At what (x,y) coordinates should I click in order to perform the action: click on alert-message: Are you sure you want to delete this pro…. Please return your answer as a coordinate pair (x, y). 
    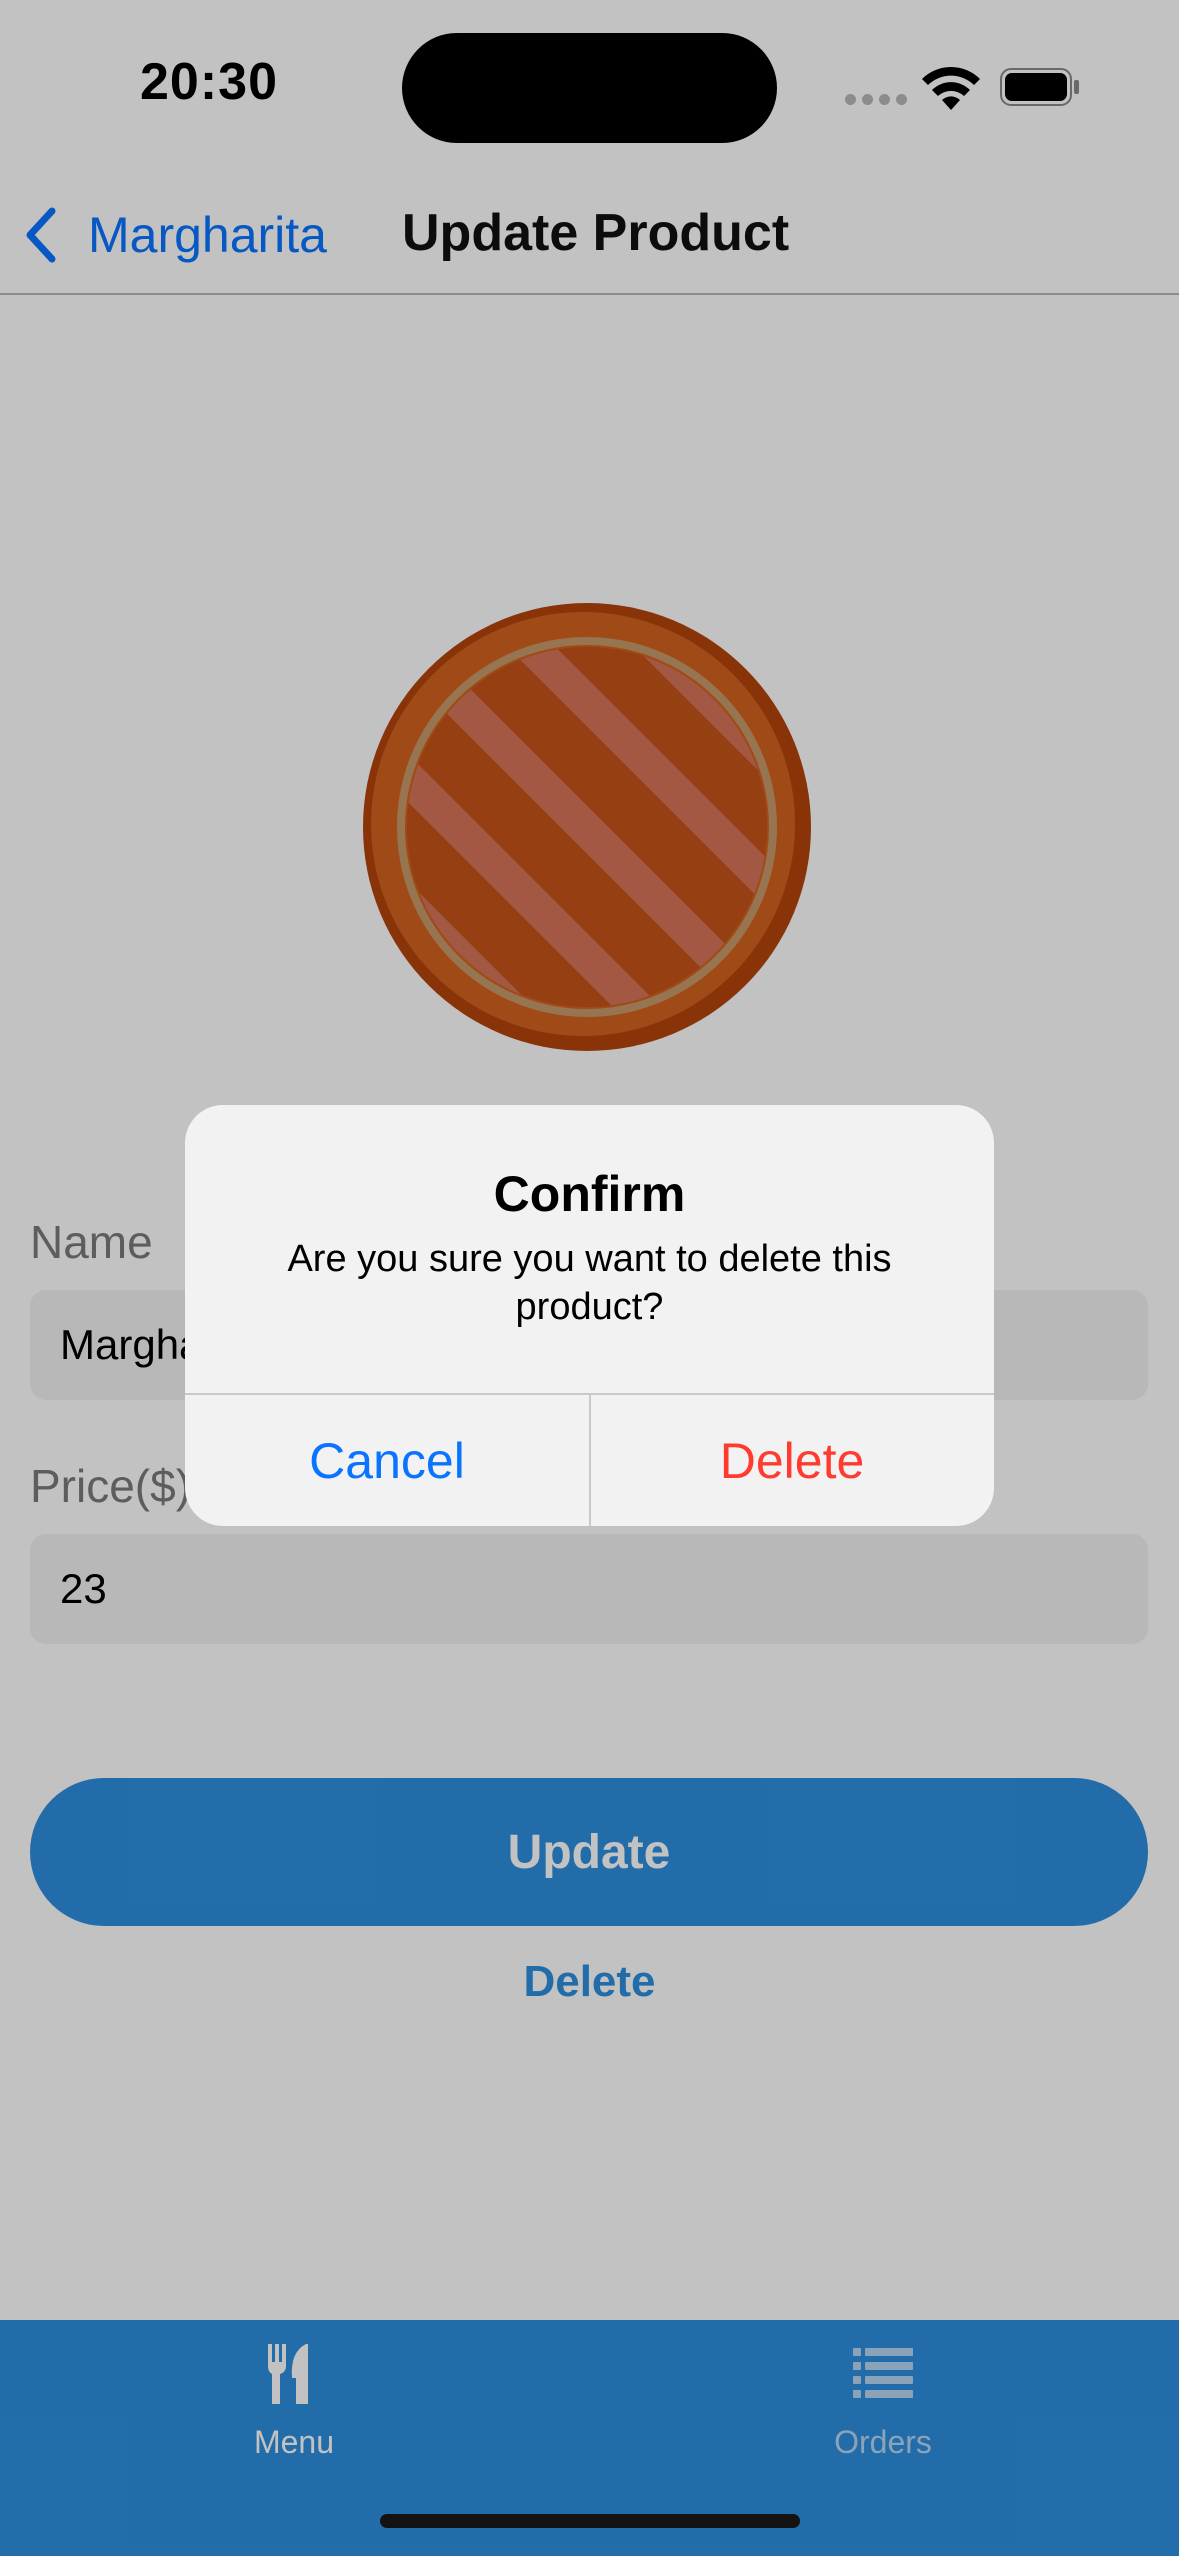
    Looking at the image, I should click on (589, 1283).